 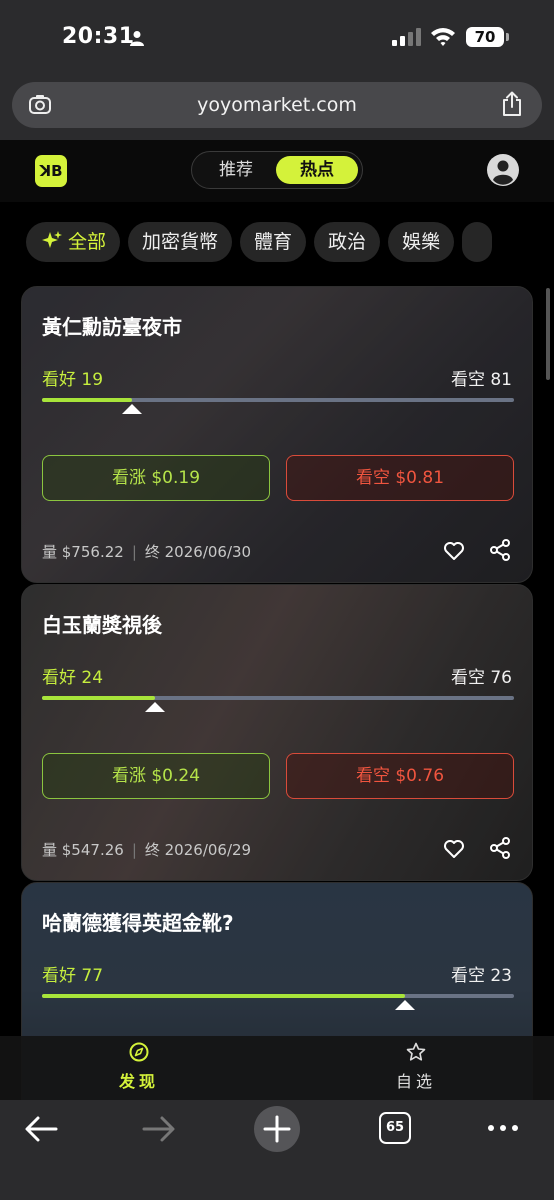 What do you see at coordinates (83, 552) in the screenshot?
I see `market-volume: 量 $756.22` at bounding box center [83, 552].